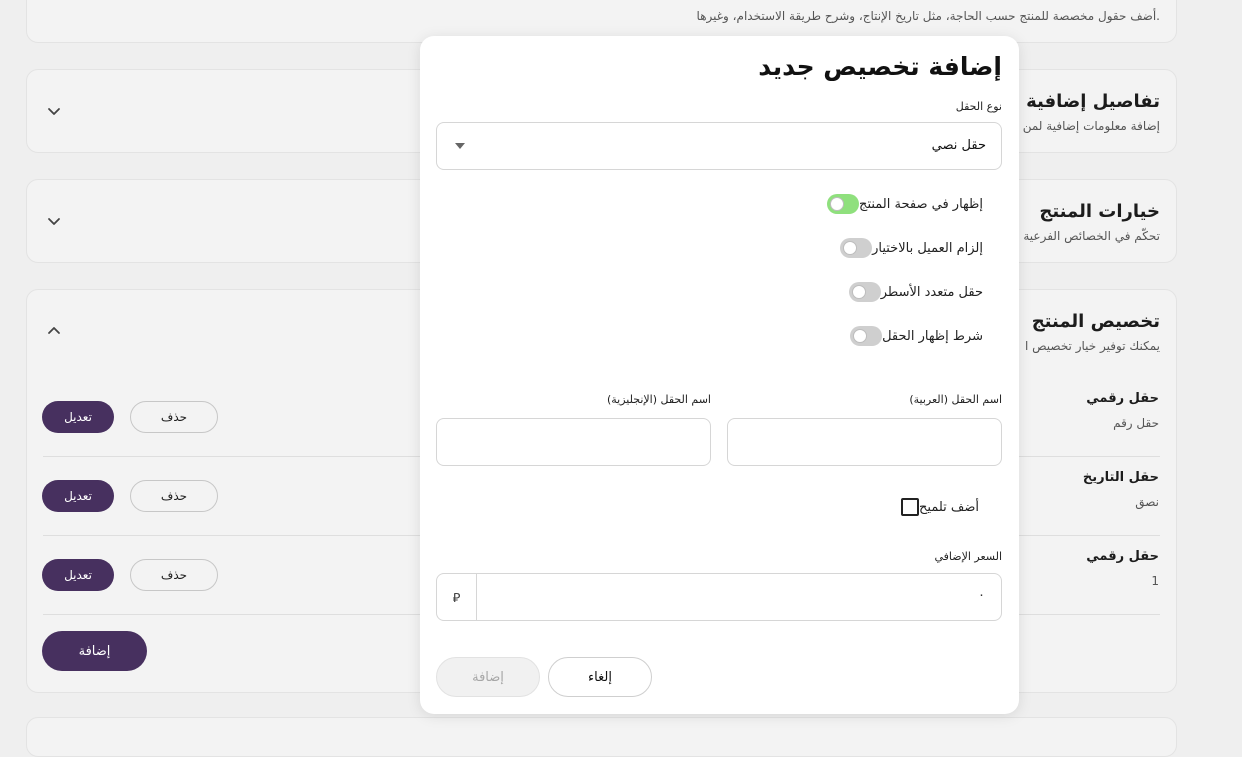 The image size is (1242, 757). I want to click on toggle-label: إظهار في صفحة المنتج, so click(921, 204).